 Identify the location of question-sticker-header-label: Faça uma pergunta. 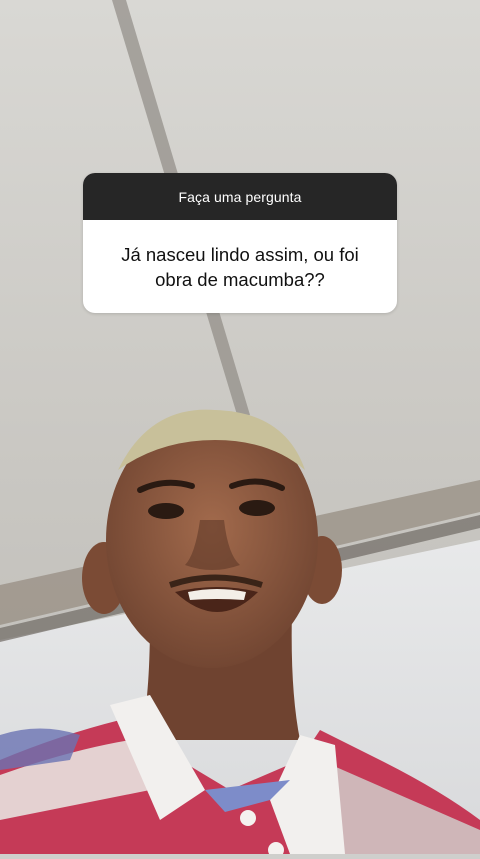
(240, 196).